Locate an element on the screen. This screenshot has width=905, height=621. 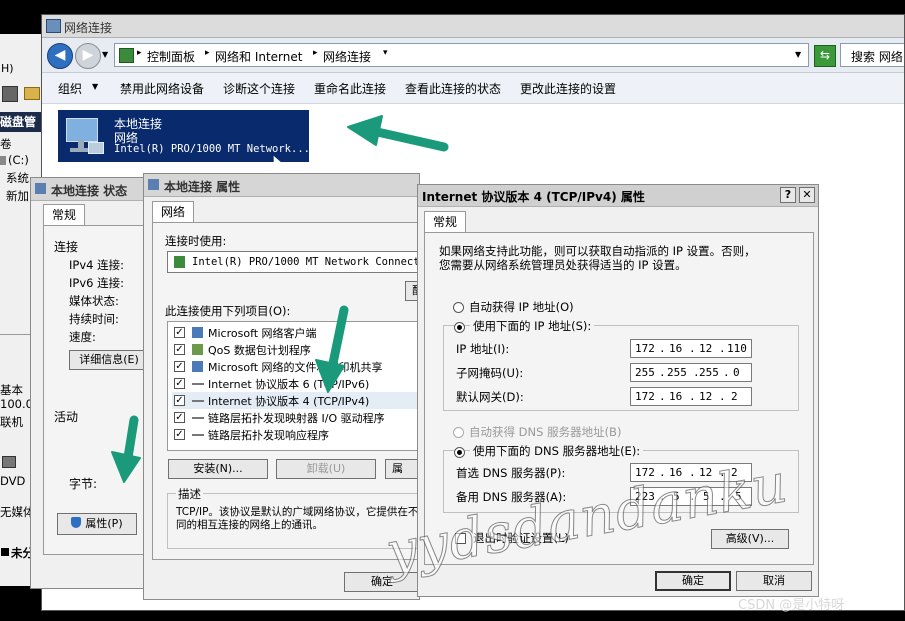
arrow-to-connection-head is located at coordinates (365, 130).